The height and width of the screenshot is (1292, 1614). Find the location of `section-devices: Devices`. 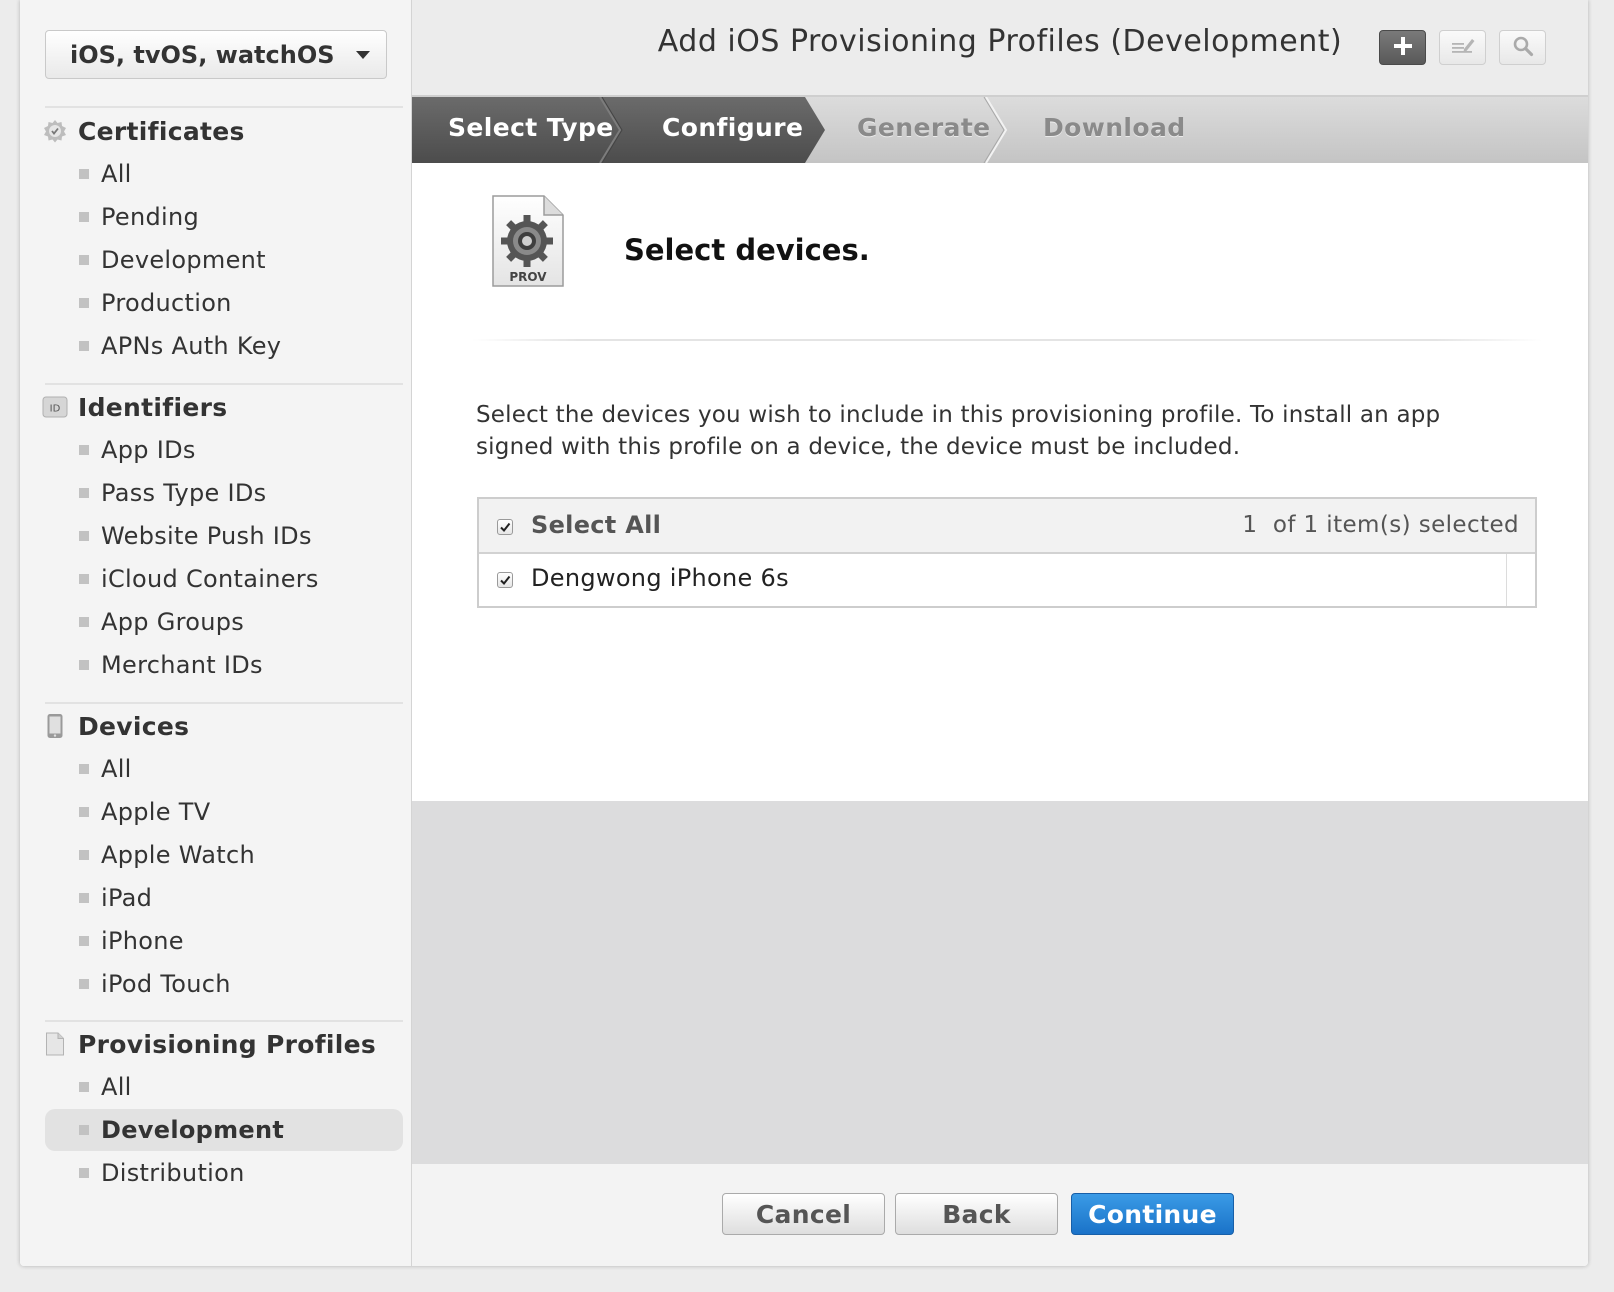

section-devices: Devices is located at coordinates (115, 726).